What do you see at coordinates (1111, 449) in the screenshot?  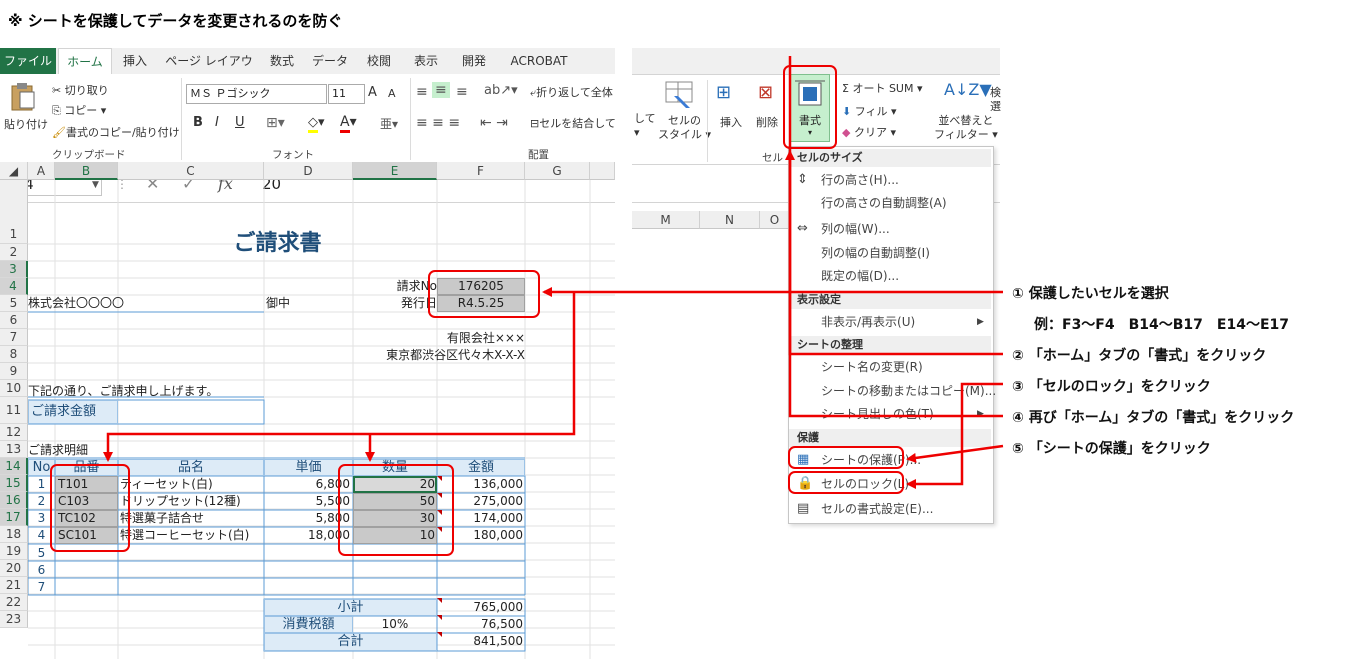 I see `annotation-step5: ⑤ 「シートの保護」をクリック` at bounding box center [1111, 449].